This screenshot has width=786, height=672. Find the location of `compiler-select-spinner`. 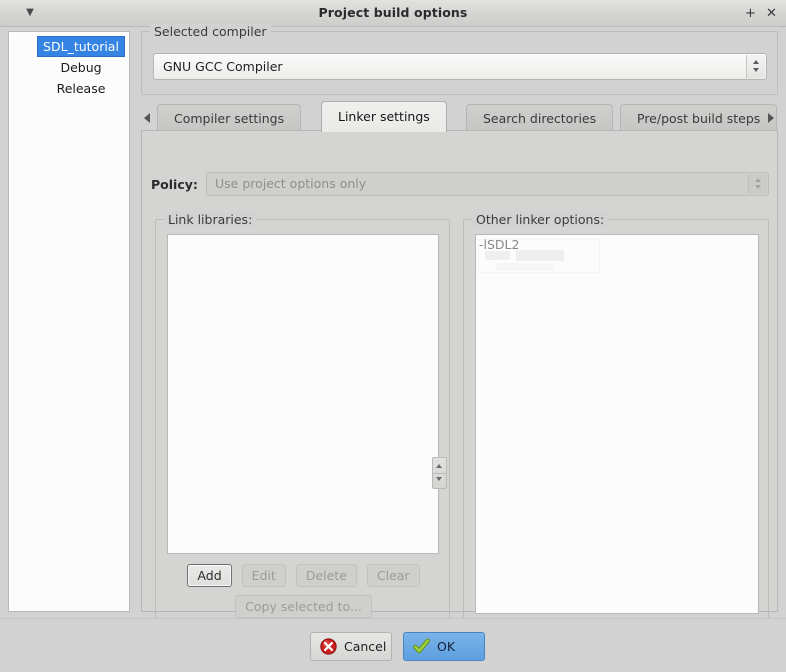

compiler-select-spinner is located at coordinates (755, 66).